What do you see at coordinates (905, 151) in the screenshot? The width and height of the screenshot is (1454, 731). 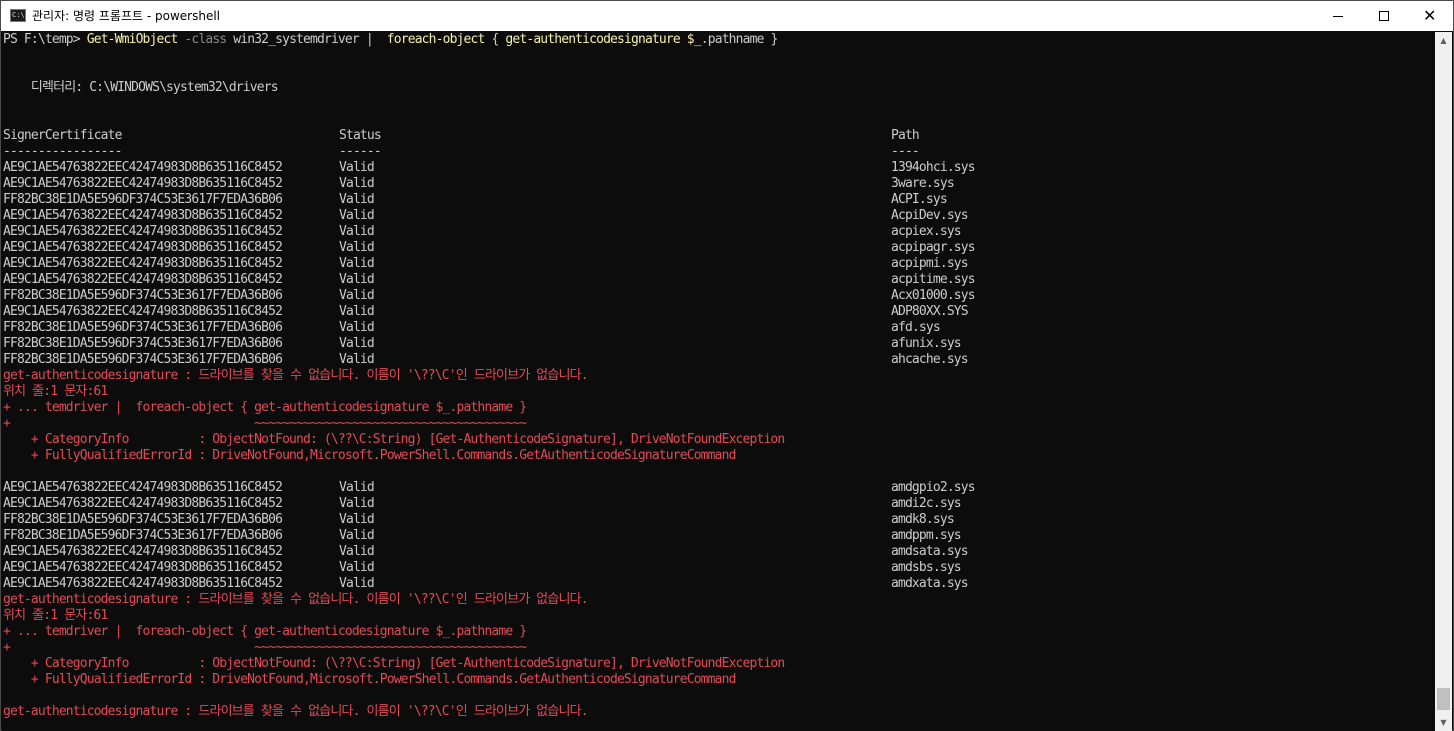 I see `underline-path: ----` at bounding box center [905, 151].